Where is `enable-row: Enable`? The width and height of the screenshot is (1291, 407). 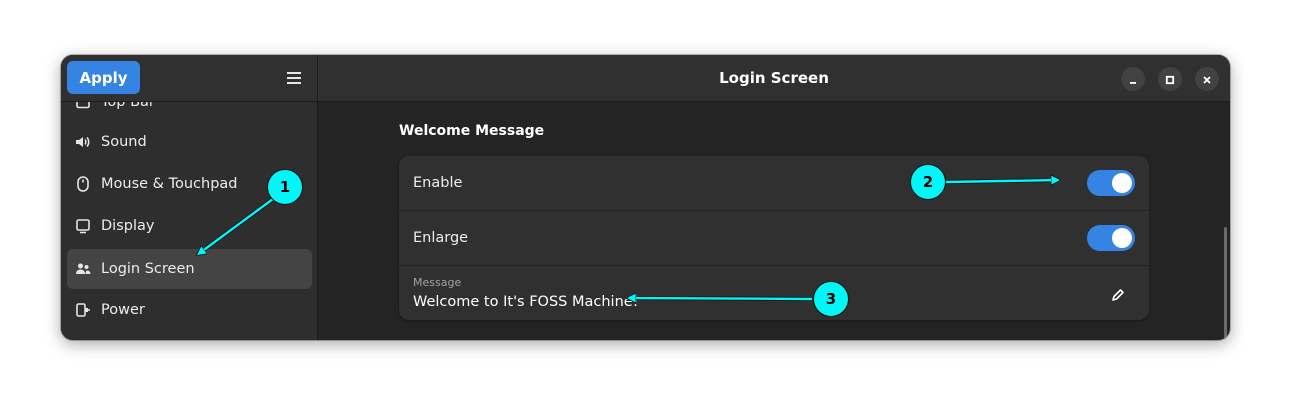
enable-row: Enable is located at coordinates (774, 183).